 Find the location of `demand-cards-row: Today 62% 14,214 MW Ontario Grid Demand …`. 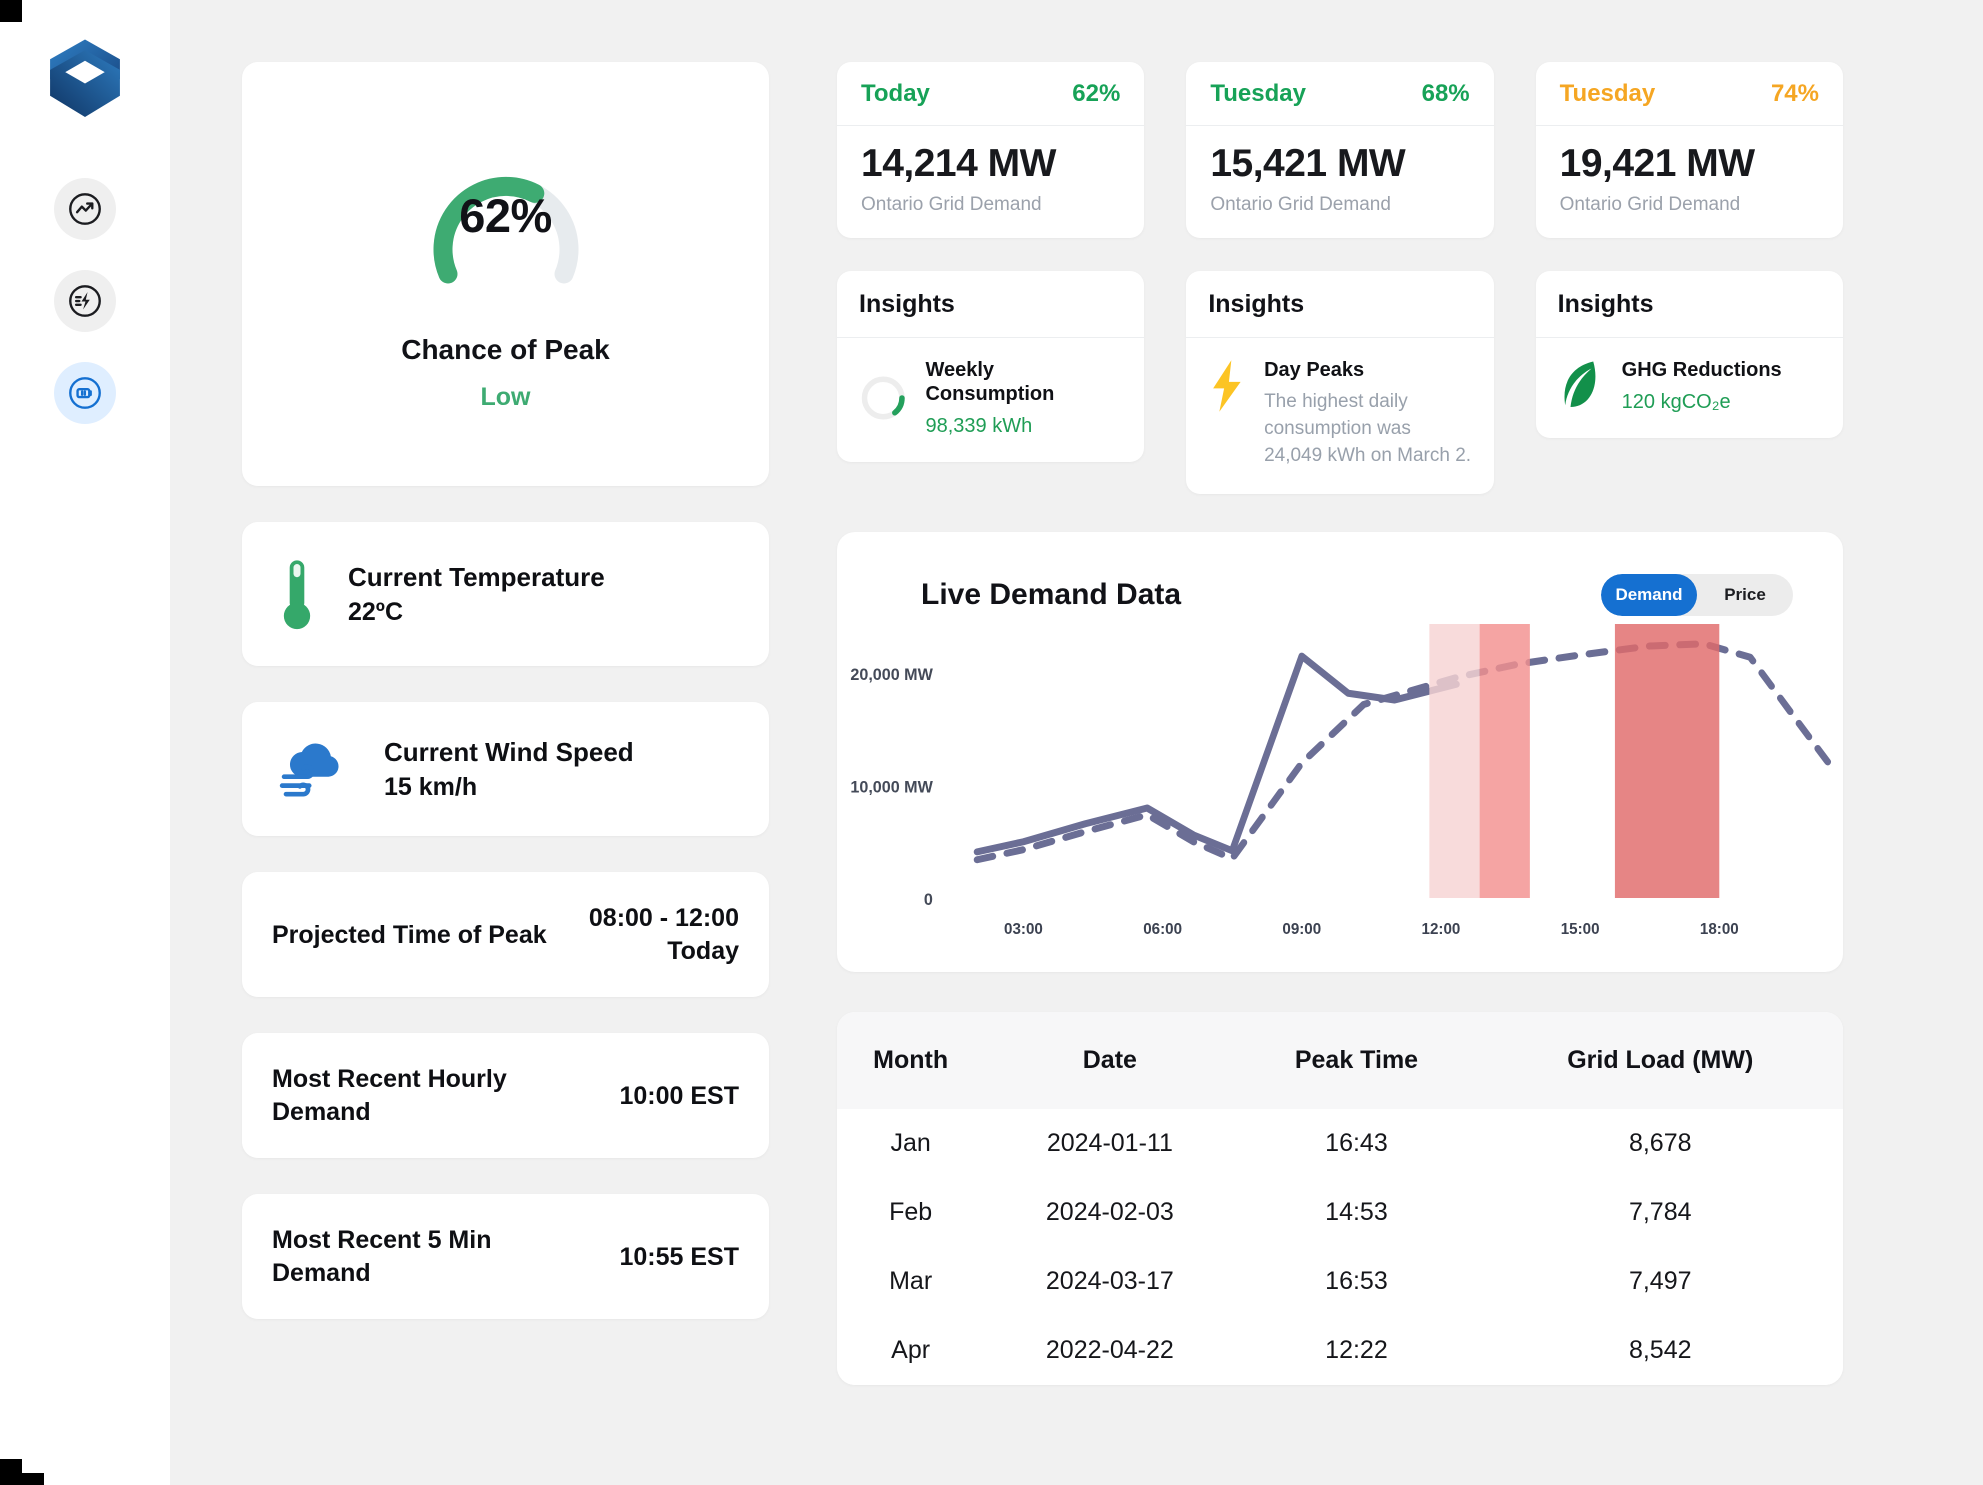

demand-cards-row: Today 62% 14,214 MW Ontario Grid Demand … is located at coordinates (1340, 150).